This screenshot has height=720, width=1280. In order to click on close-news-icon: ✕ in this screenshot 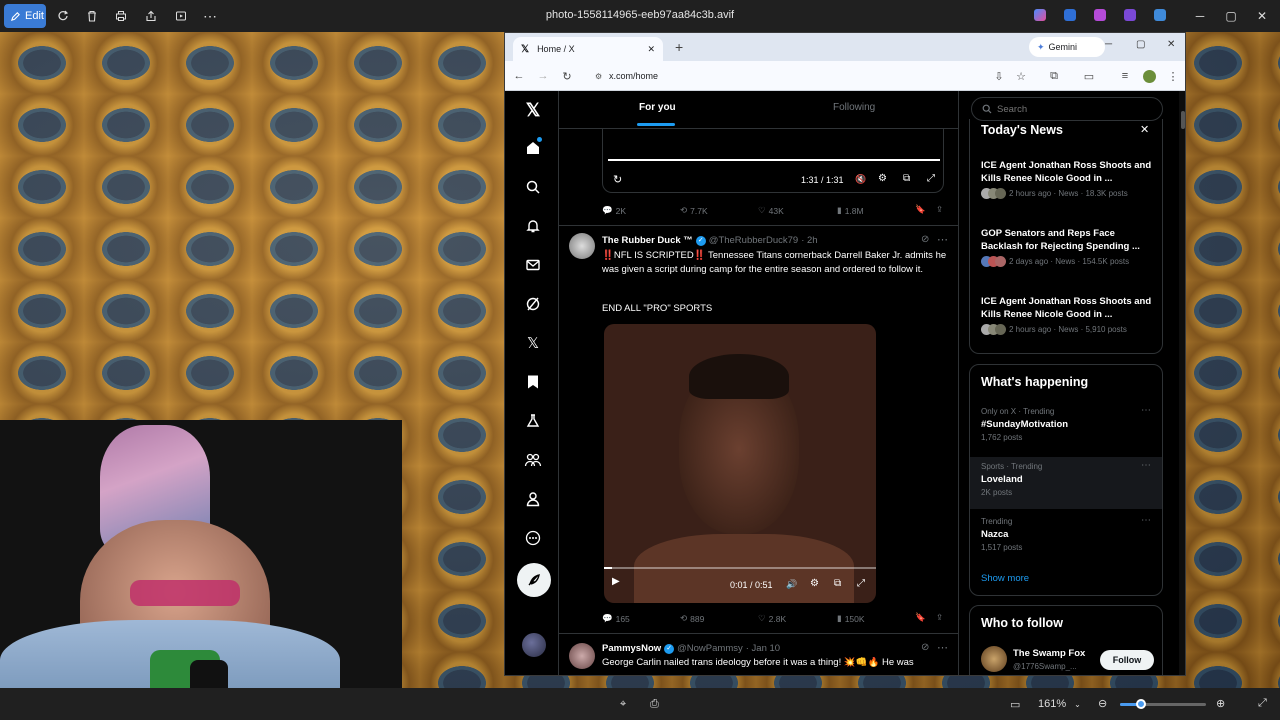, I will do `click(1144, 129)`.